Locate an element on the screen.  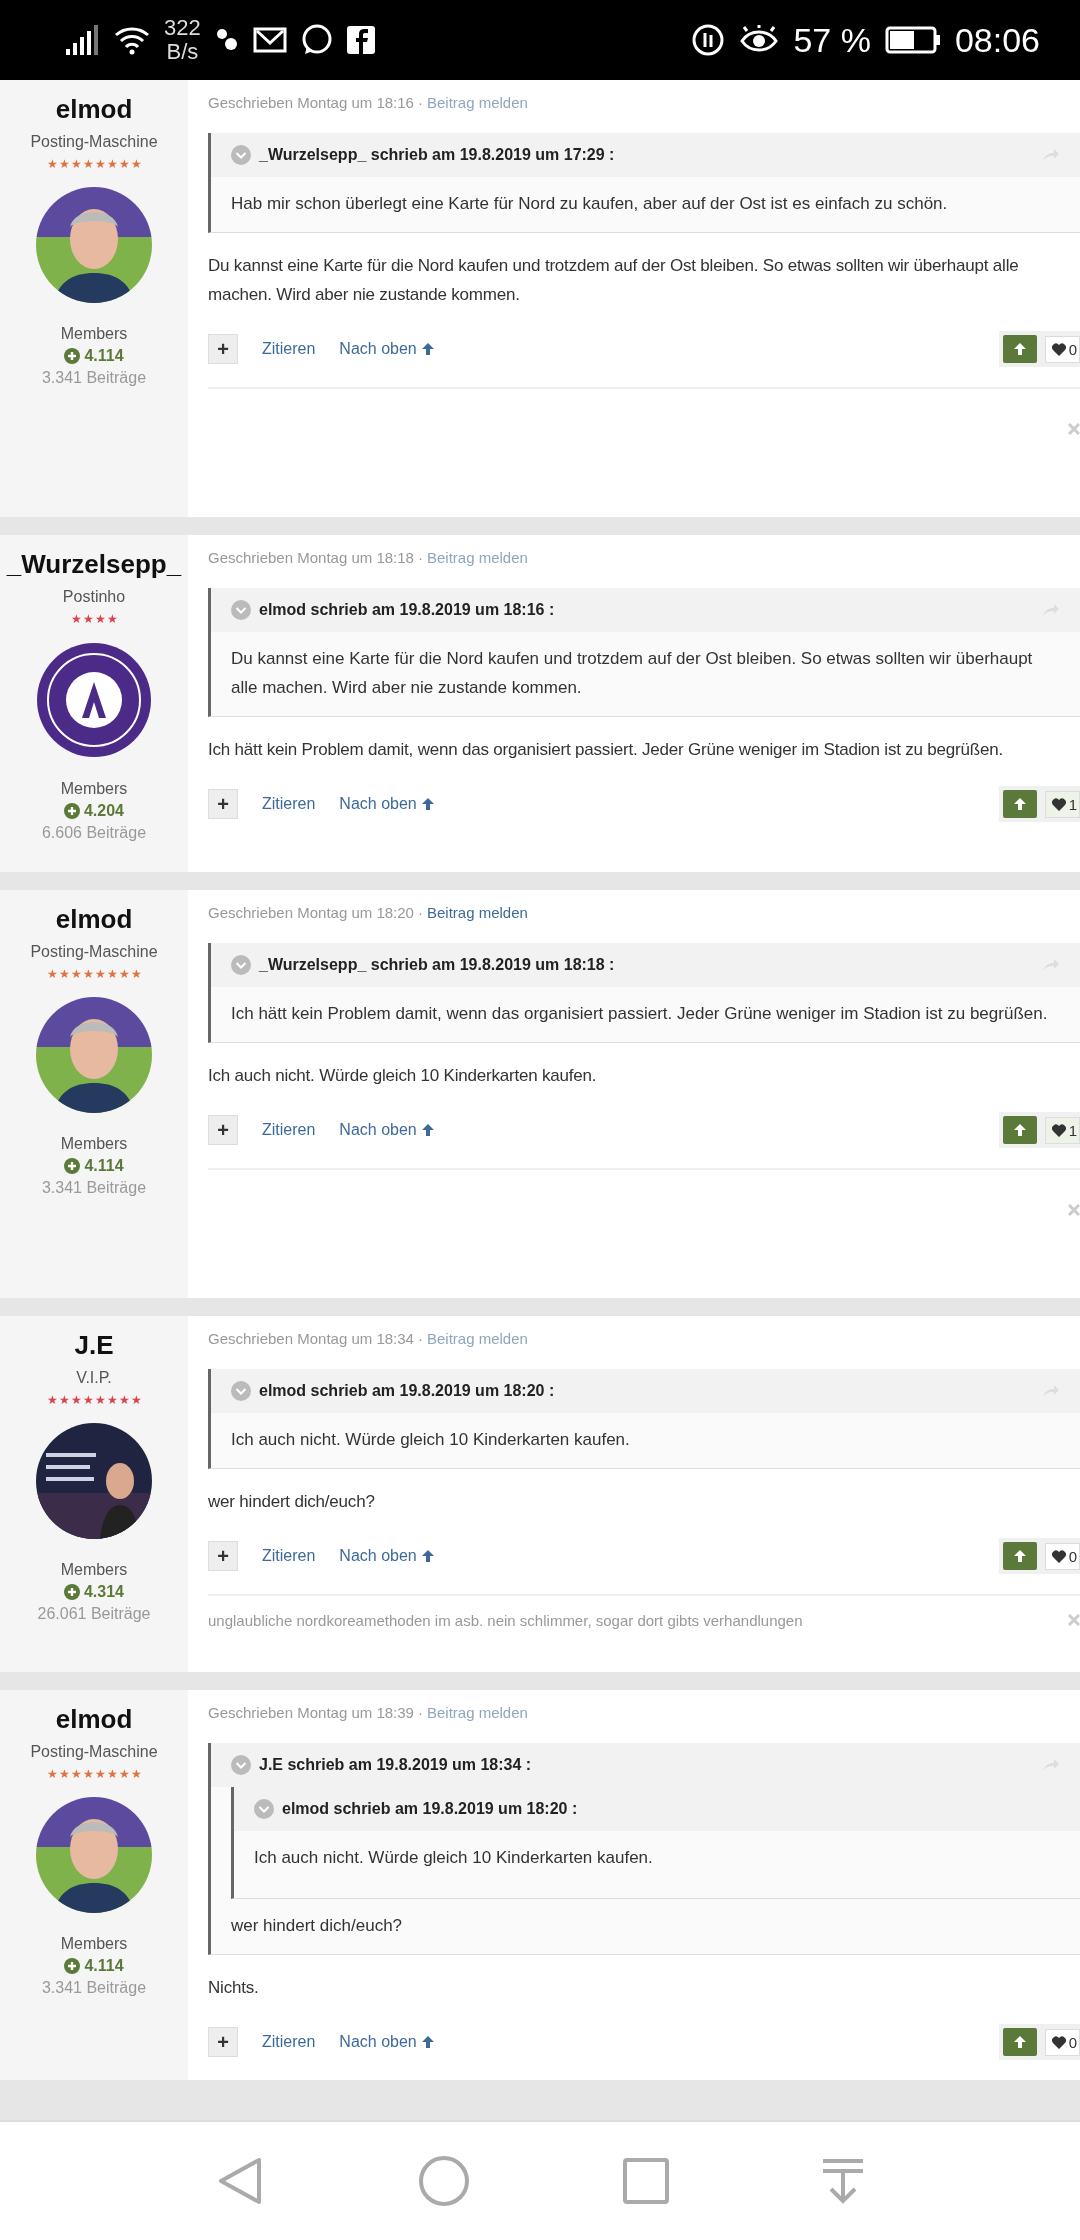
chat-icon is located at coordinates (316, 40).